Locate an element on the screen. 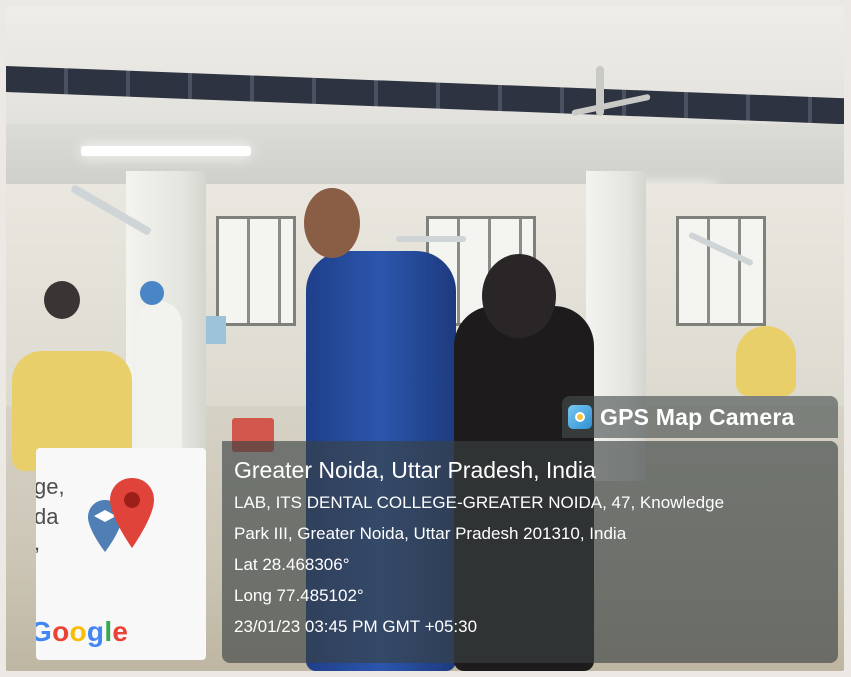 The image size is (851, 677). map-thumbnail: ge, da , Google is located at coordinates (121, 554).